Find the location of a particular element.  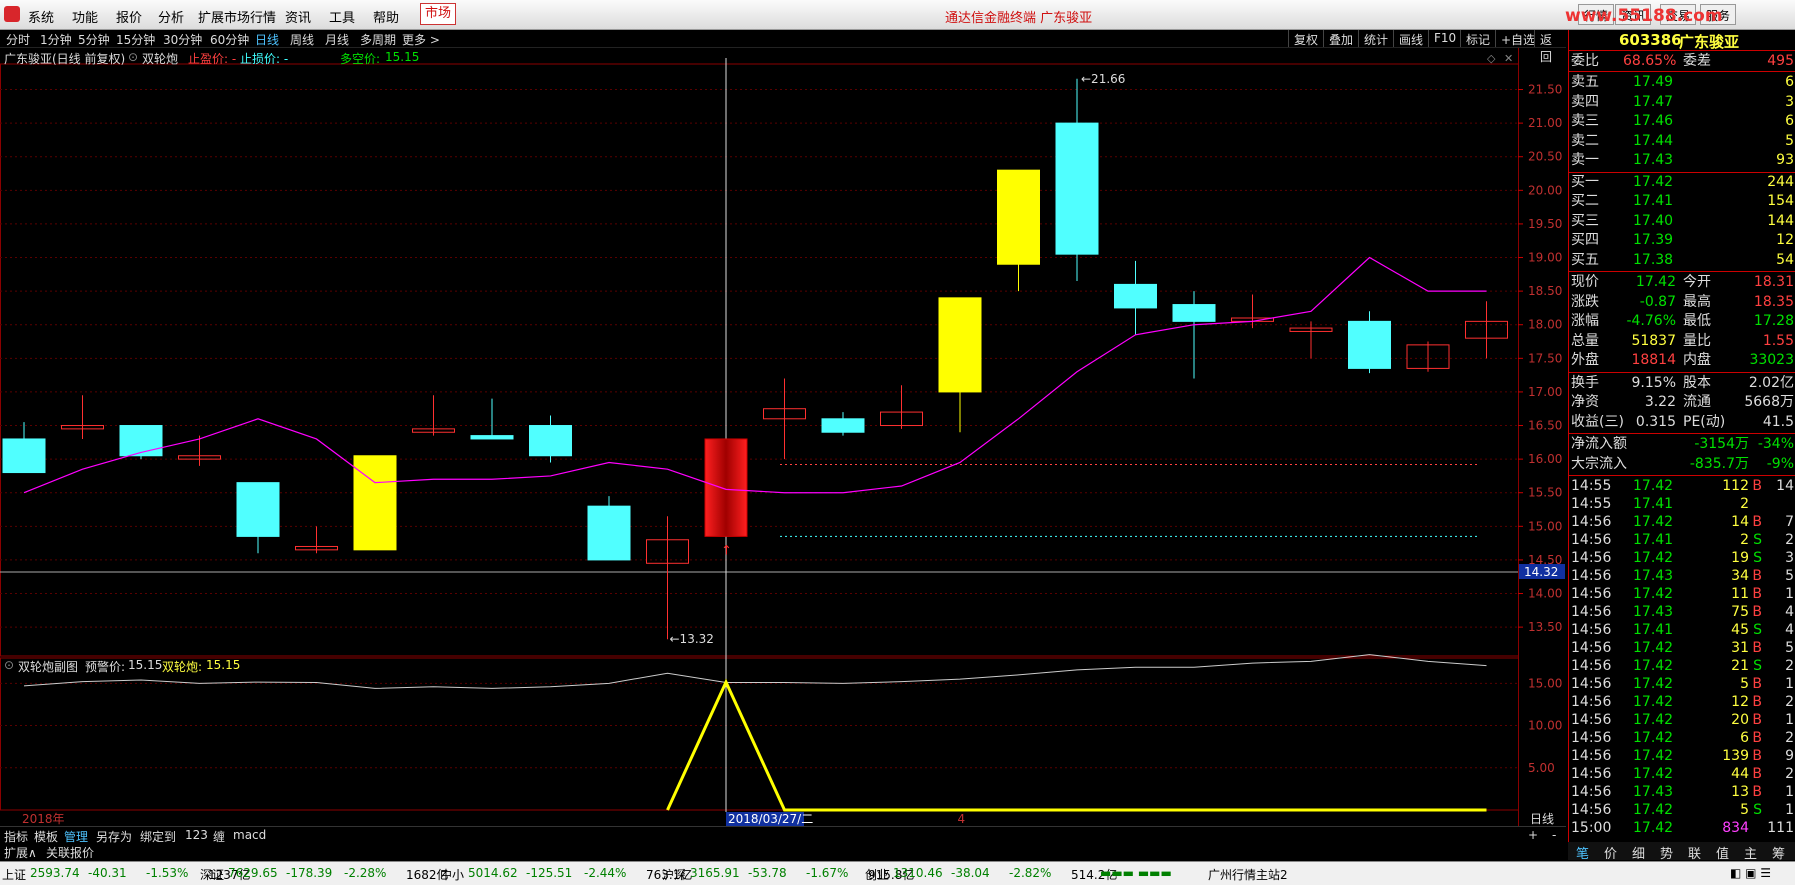

menu-function: 功能 is located at coordinates (85, 16).